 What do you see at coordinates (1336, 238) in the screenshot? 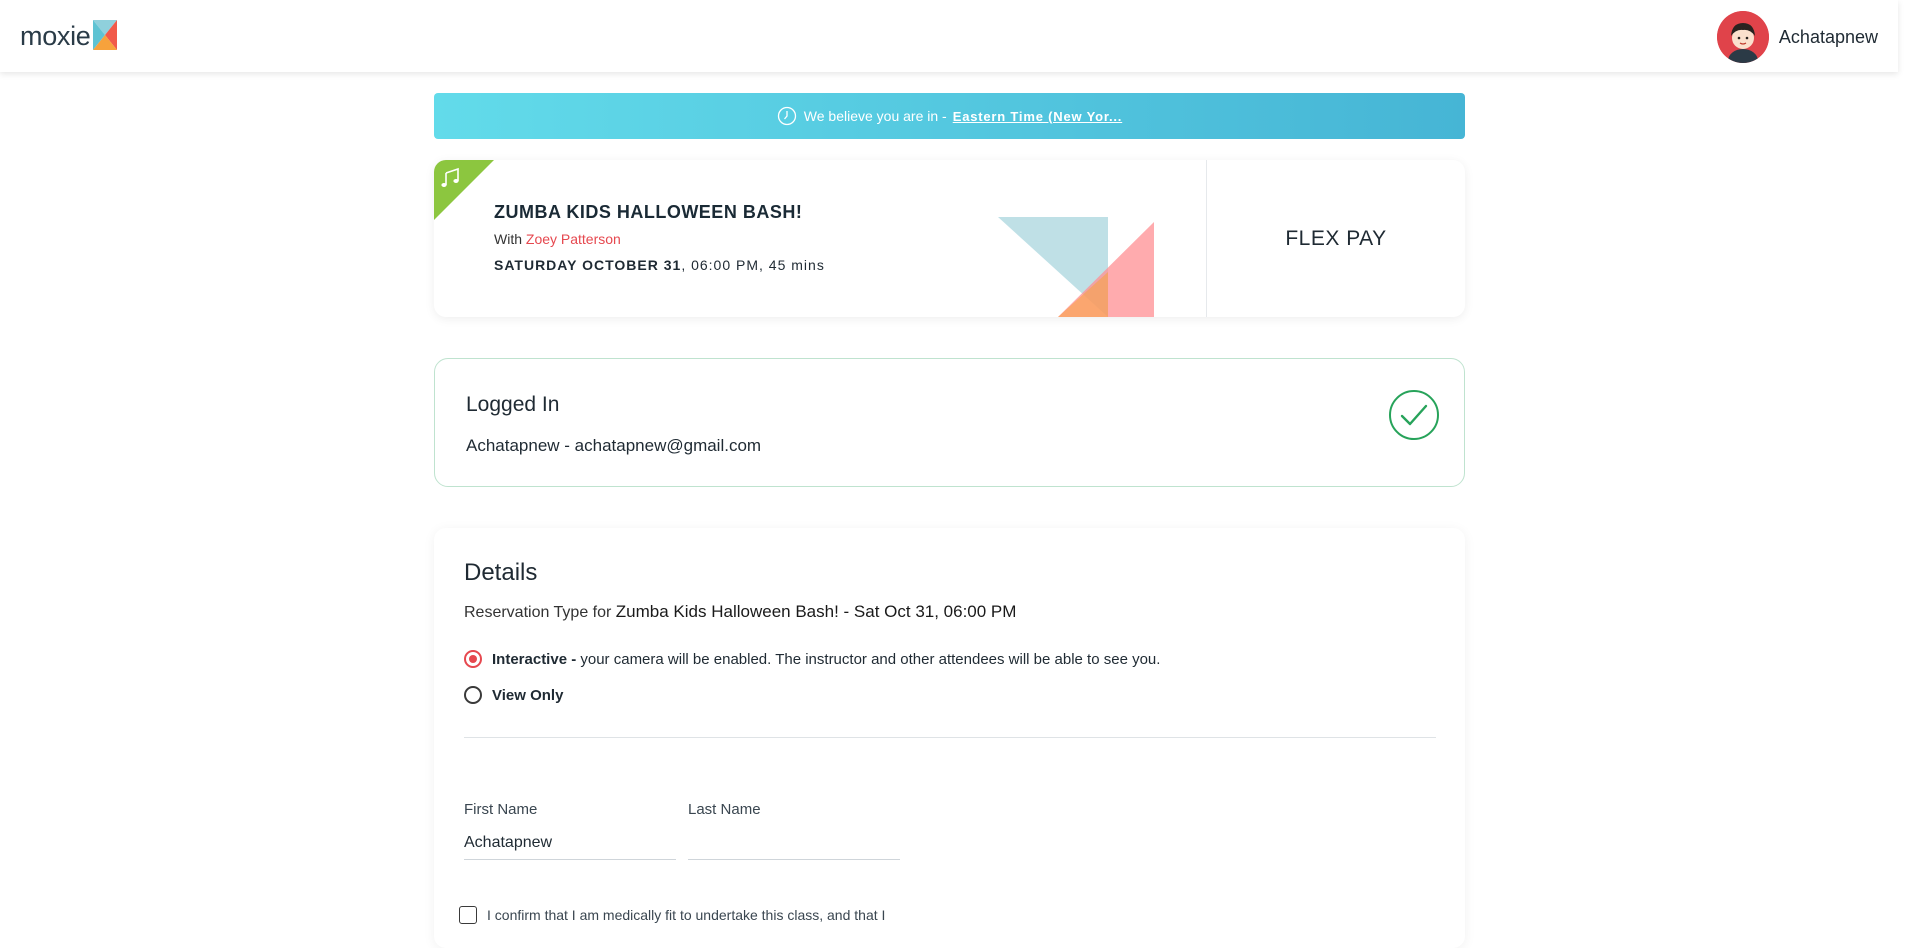
I see `flex-pay-label: FLEX PAY` at bounding box center [1336, 238].